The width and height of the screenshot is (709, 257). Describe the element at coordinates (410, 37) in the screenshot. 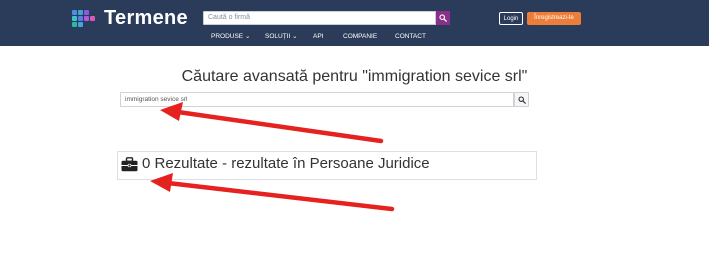

I see `nav-item-contact: CONTACT` at that location.